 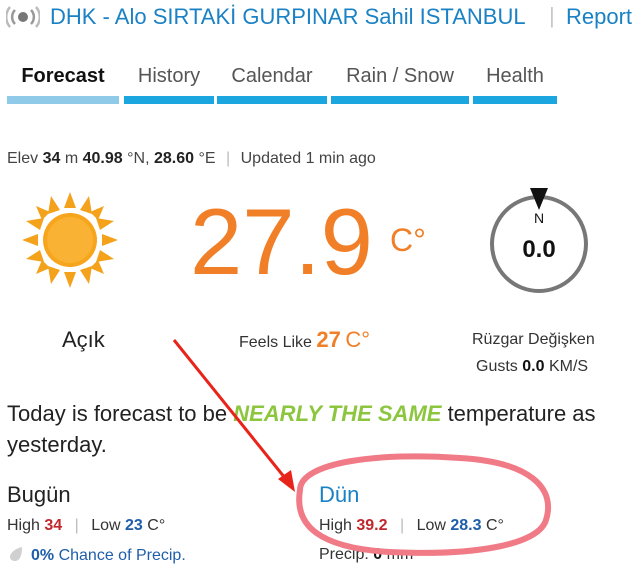 I want to click on forecast-sentence-highlight: NEARLY THE SAME, so click(x=337, y=413).